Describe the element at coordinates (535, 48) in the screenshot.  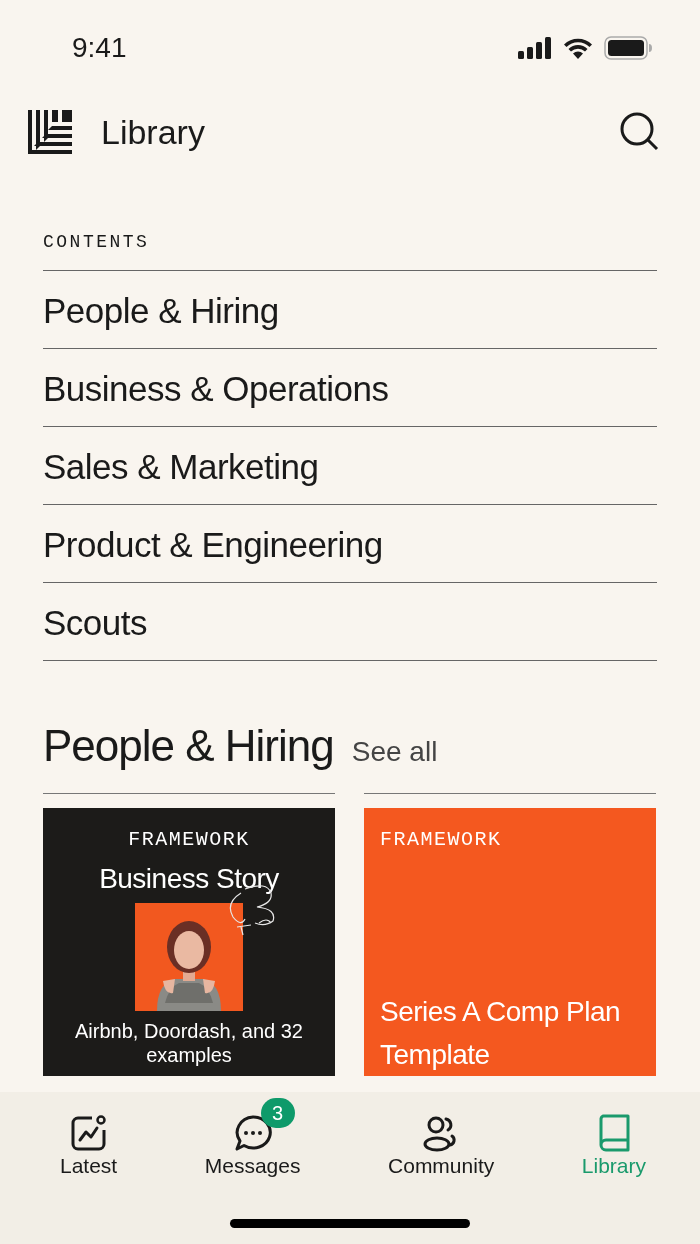
I see `signal-icon` at that location.